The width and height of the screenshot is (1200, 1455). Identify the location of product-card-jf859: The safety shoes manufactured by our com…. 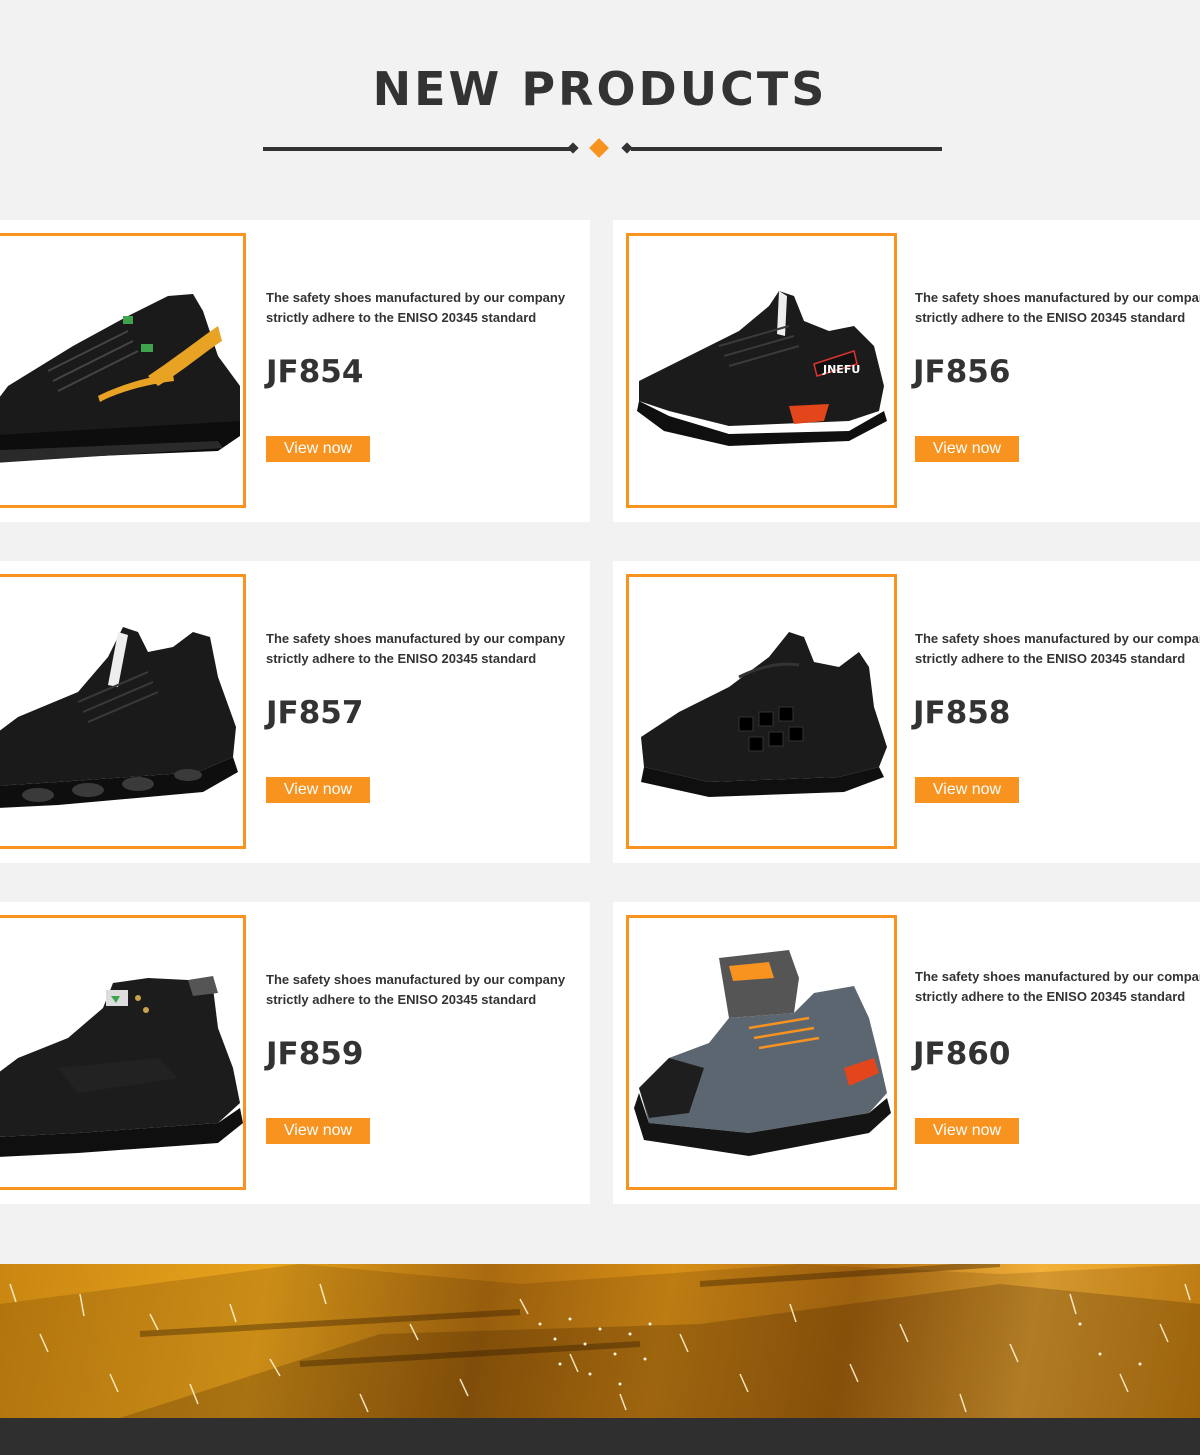
(295, 1053).